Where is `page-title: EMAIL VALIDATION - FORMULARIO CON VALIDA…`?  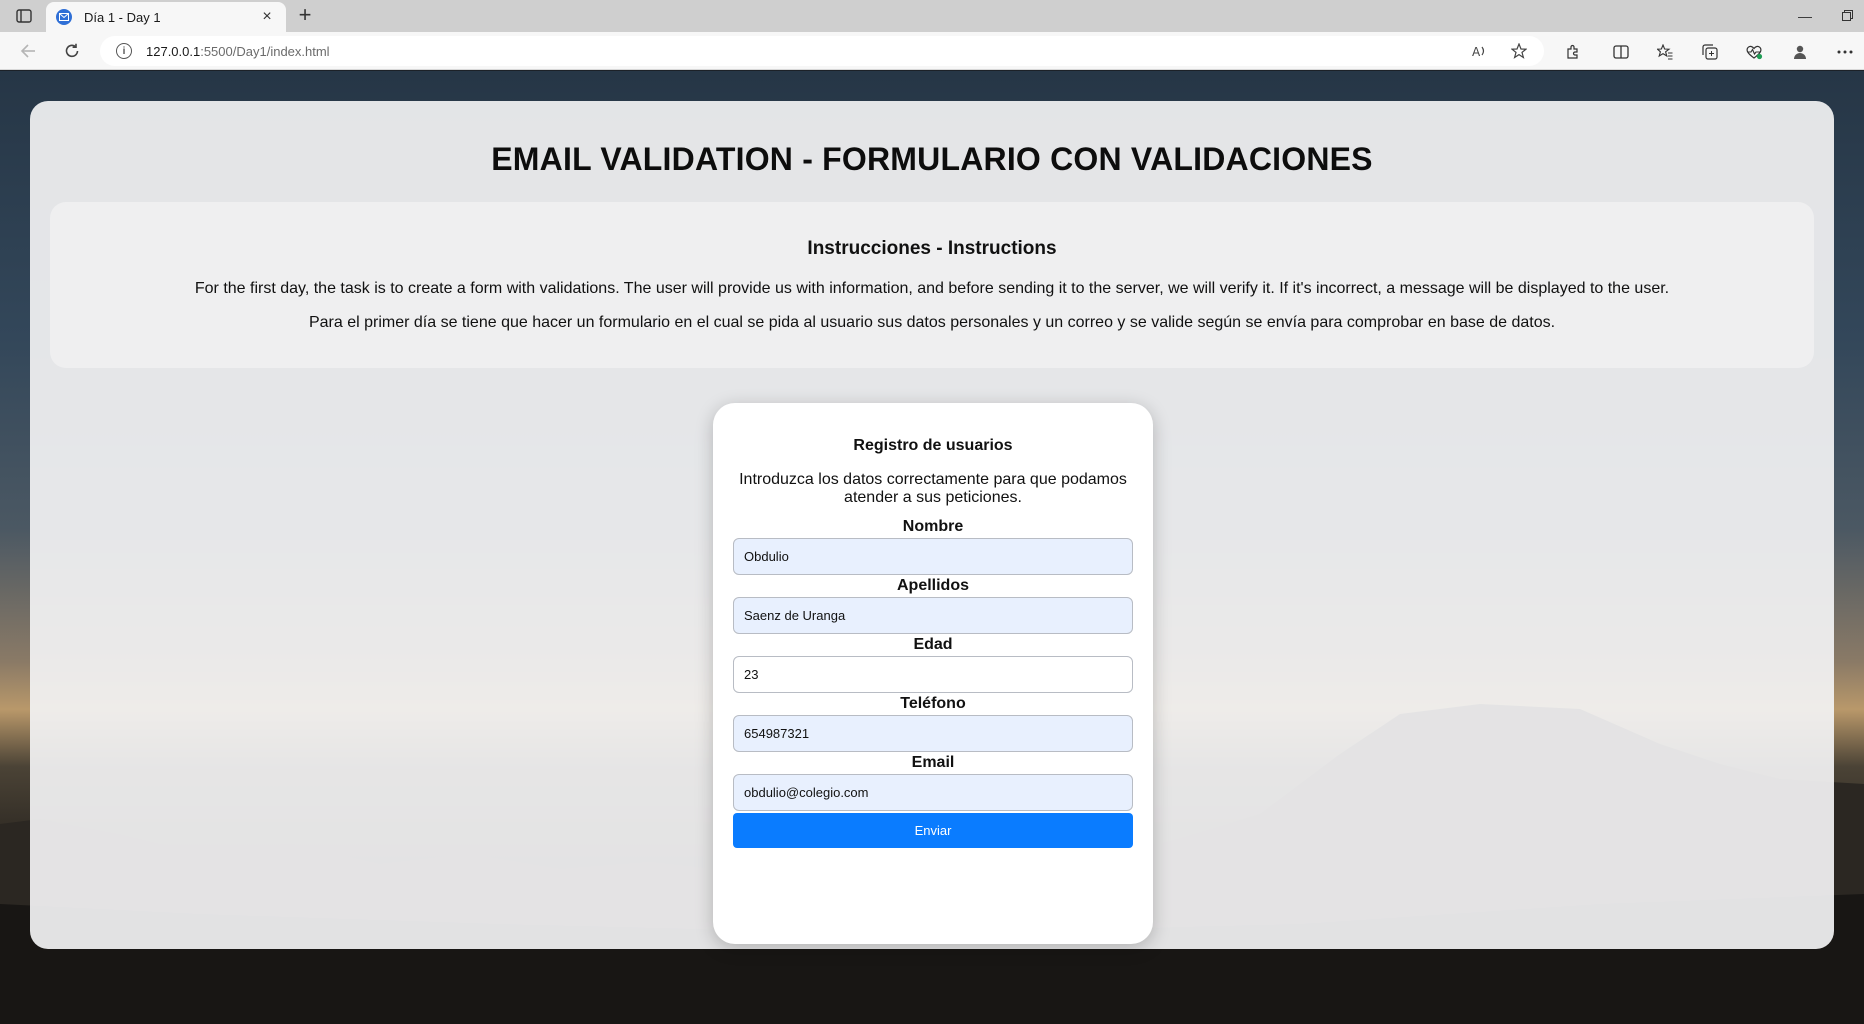 page-title: EMAIL VALIDATION - FORMULARIO CON VALIDA… is located at coordinates (932, 159).